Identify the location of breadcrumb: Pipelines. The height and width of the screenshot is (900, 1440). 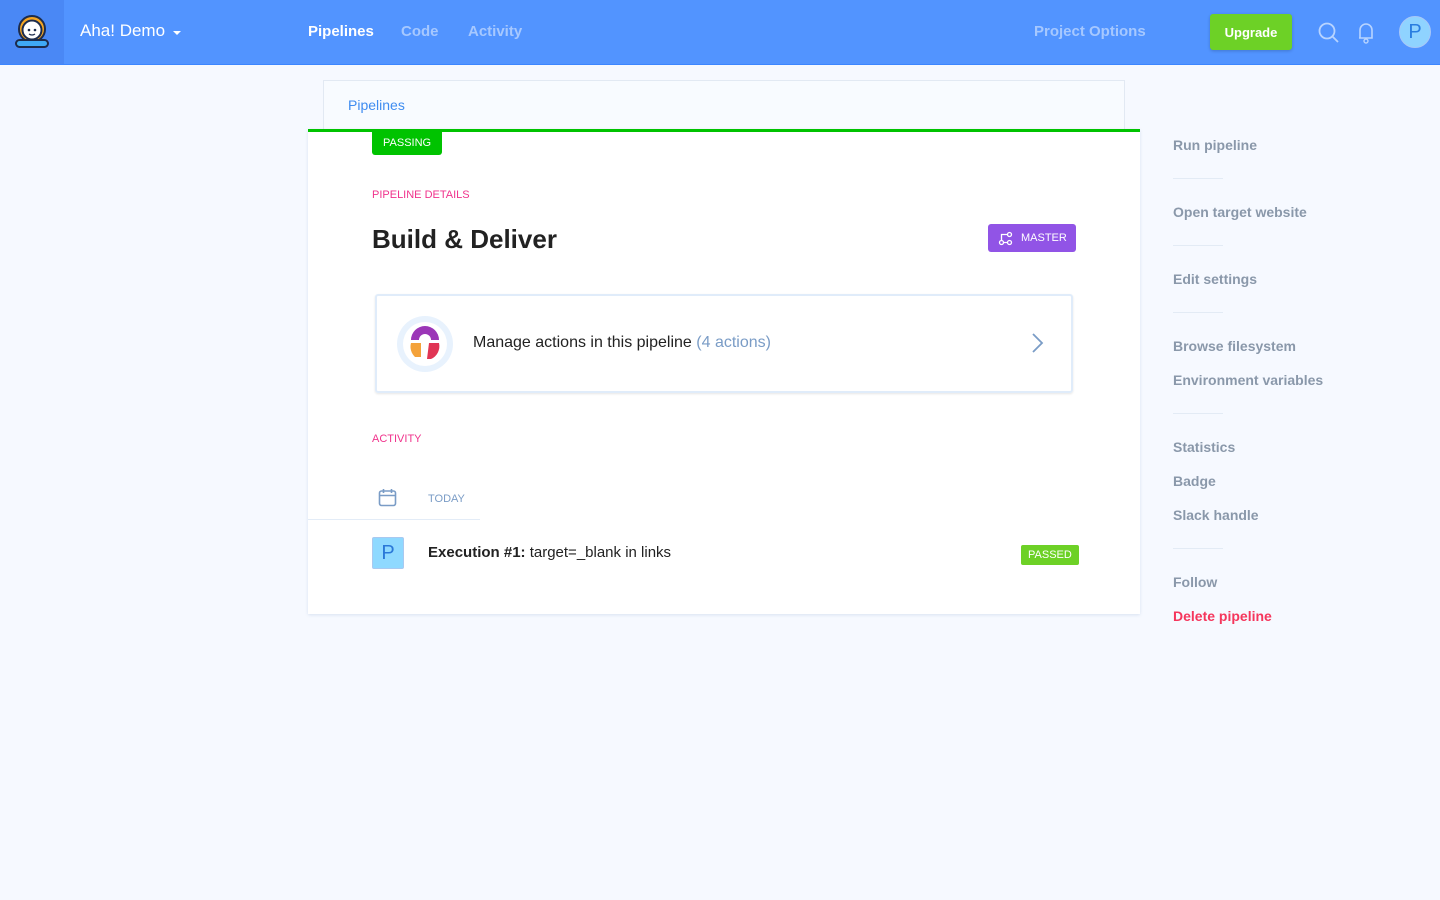
(724, 106).